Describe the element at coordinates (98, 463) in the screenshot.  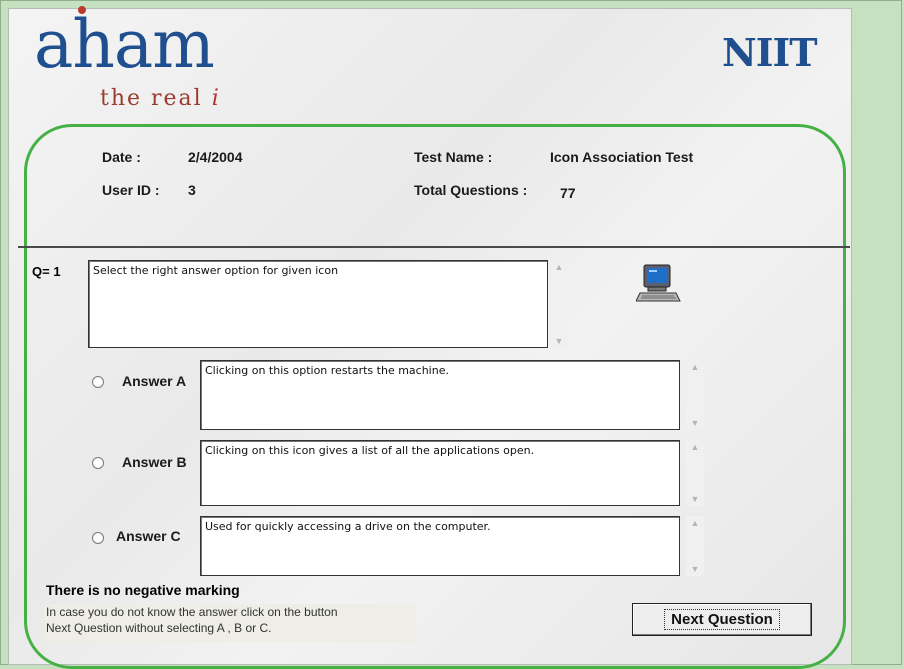
I see `answer-b-radio` at that location.